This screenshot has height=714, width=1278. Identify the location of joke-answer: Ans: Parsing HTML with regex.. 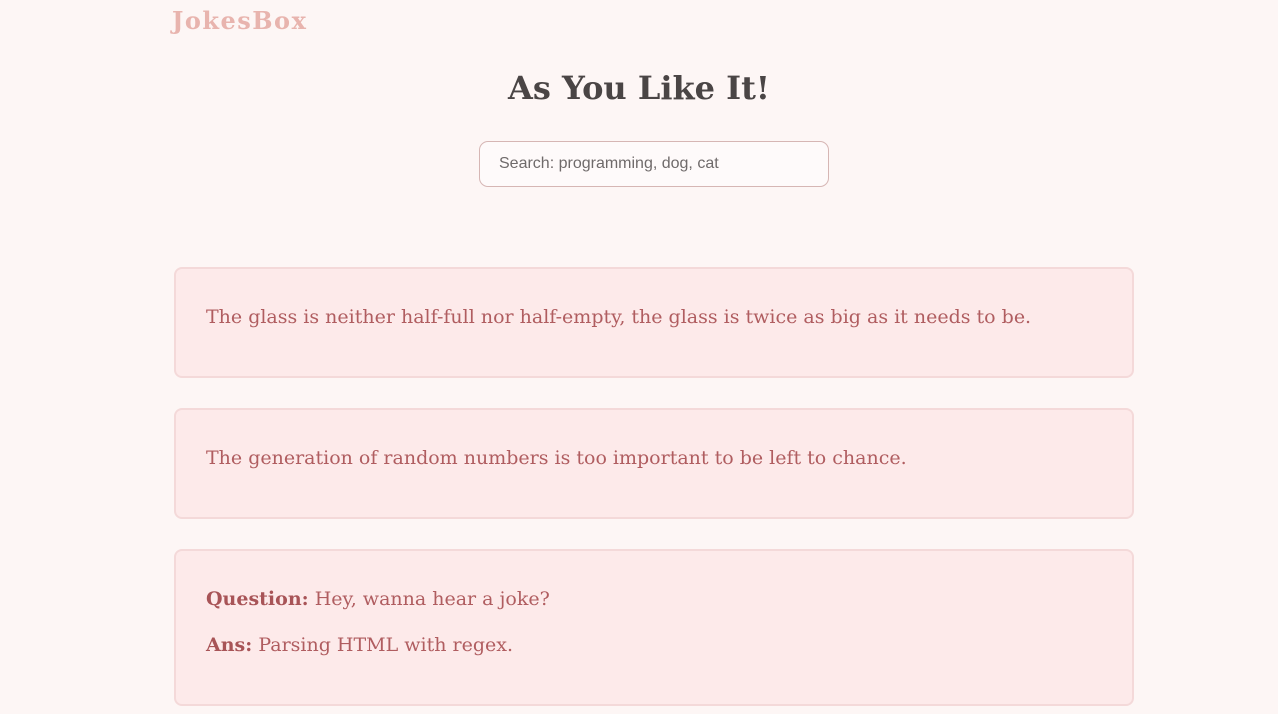
(359, 645).